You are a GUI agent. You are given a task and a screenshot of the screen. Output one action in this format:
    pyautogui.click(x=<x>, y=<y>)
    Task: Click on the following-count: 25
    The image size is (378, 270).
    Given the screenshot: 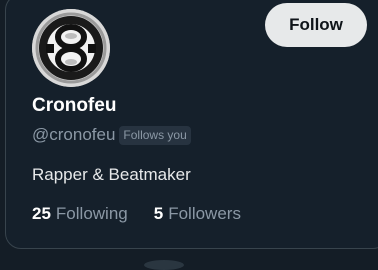 What is the action you would take?
    pyautogui.click(x=41, y=213)
    